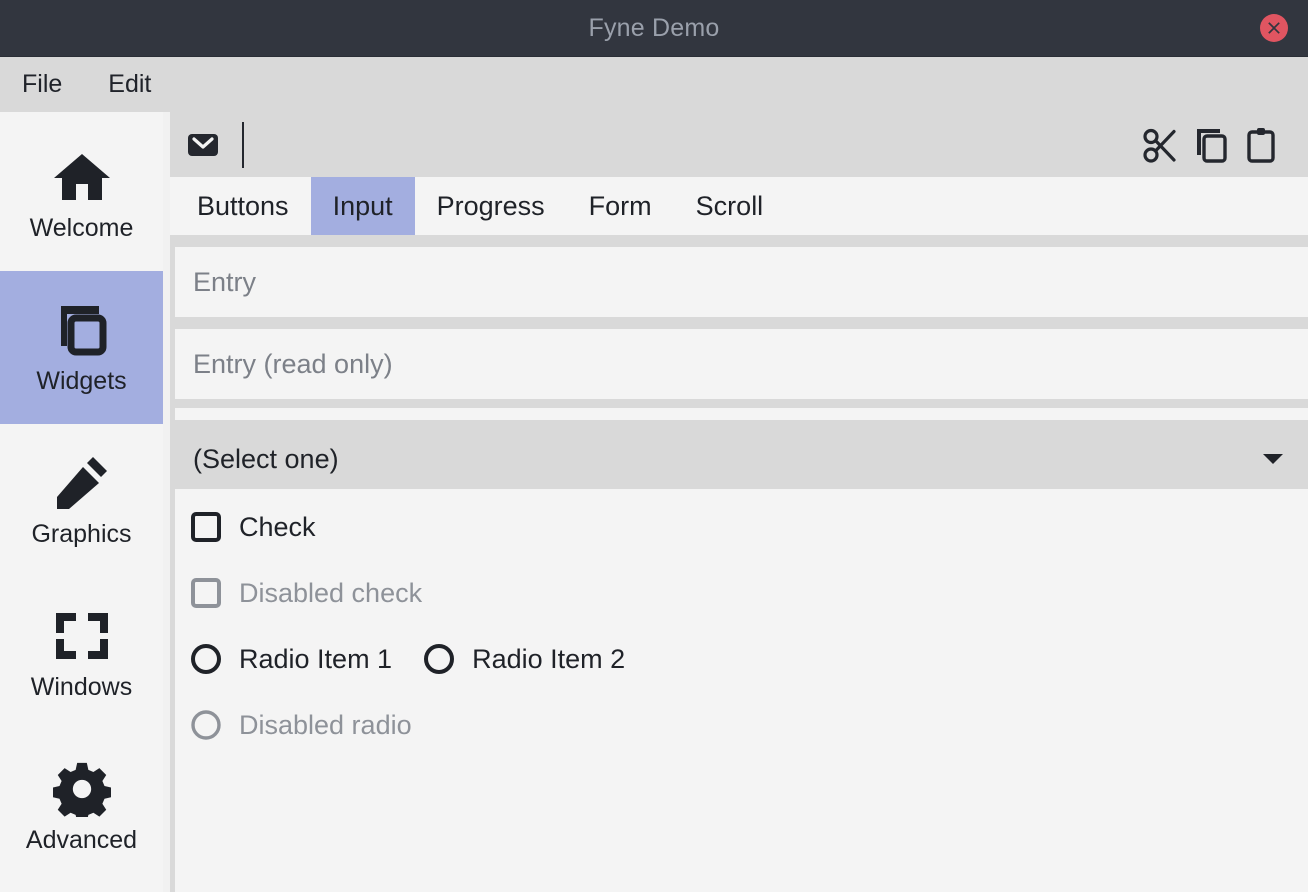 Image resolution: width=1308 pixels, height=892 pixels. I want to click on select-dropdown: (Select one), so click(741, 459).